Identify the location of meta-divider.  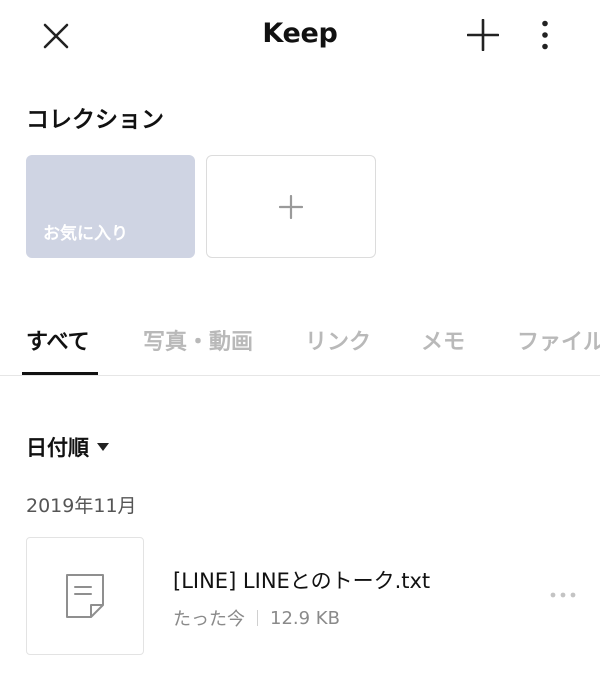
(257, 618).